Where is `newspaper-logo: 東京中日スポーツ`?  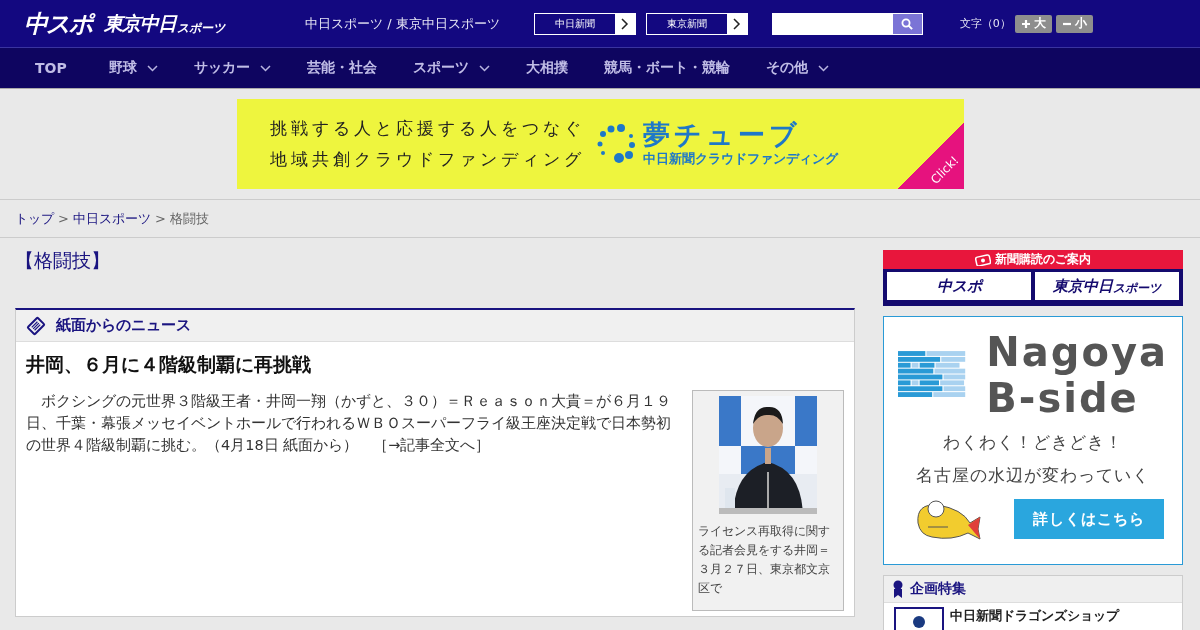
newspaper-logo: 東京中日スポーツ is located at coordinates (1107, 286).